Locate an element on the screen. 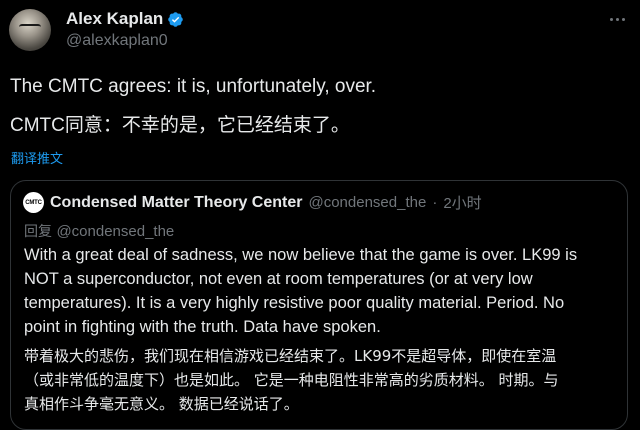 The width and height of the screenshot is (640, 430). more-options-icon is located at coordinates (617, 19).